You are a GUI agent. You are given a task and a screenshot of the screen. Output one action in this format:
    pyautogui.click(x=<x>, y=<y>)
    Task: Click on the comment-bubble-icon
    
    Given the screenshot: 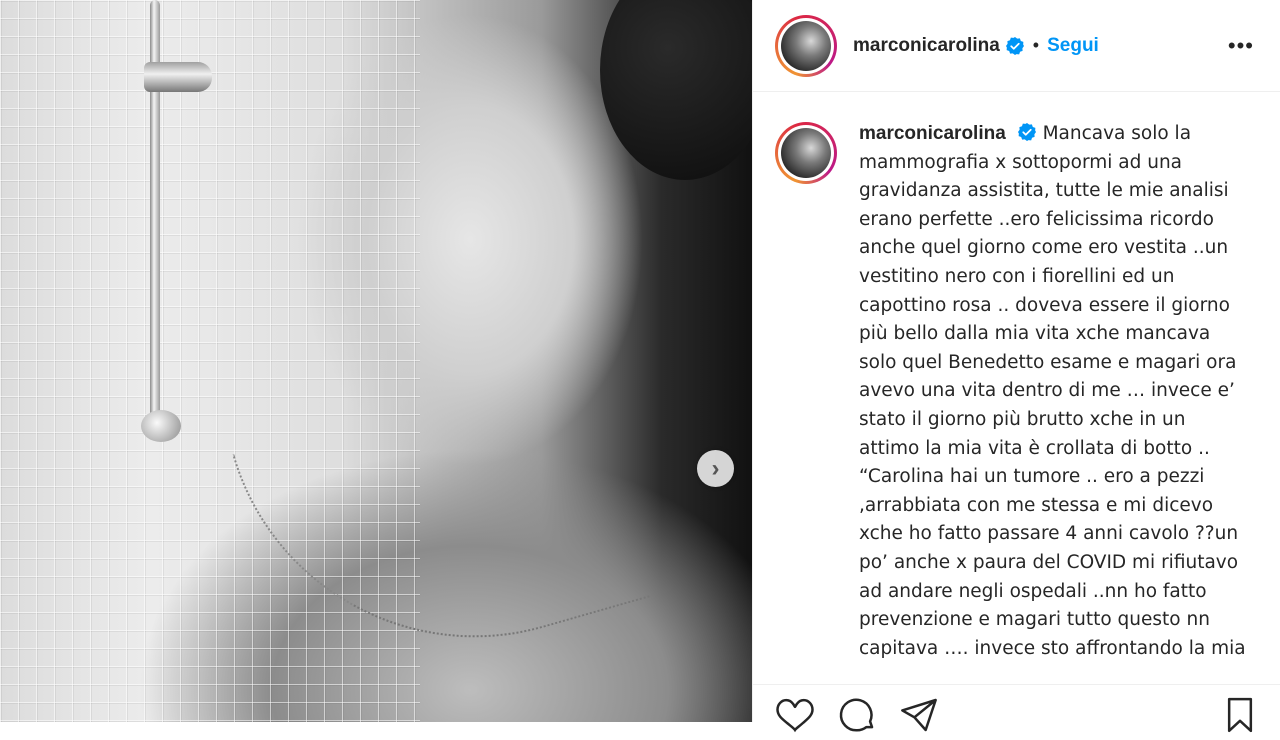 What is the action you would take?
    pyautogui.click(x=856, y=715)
    